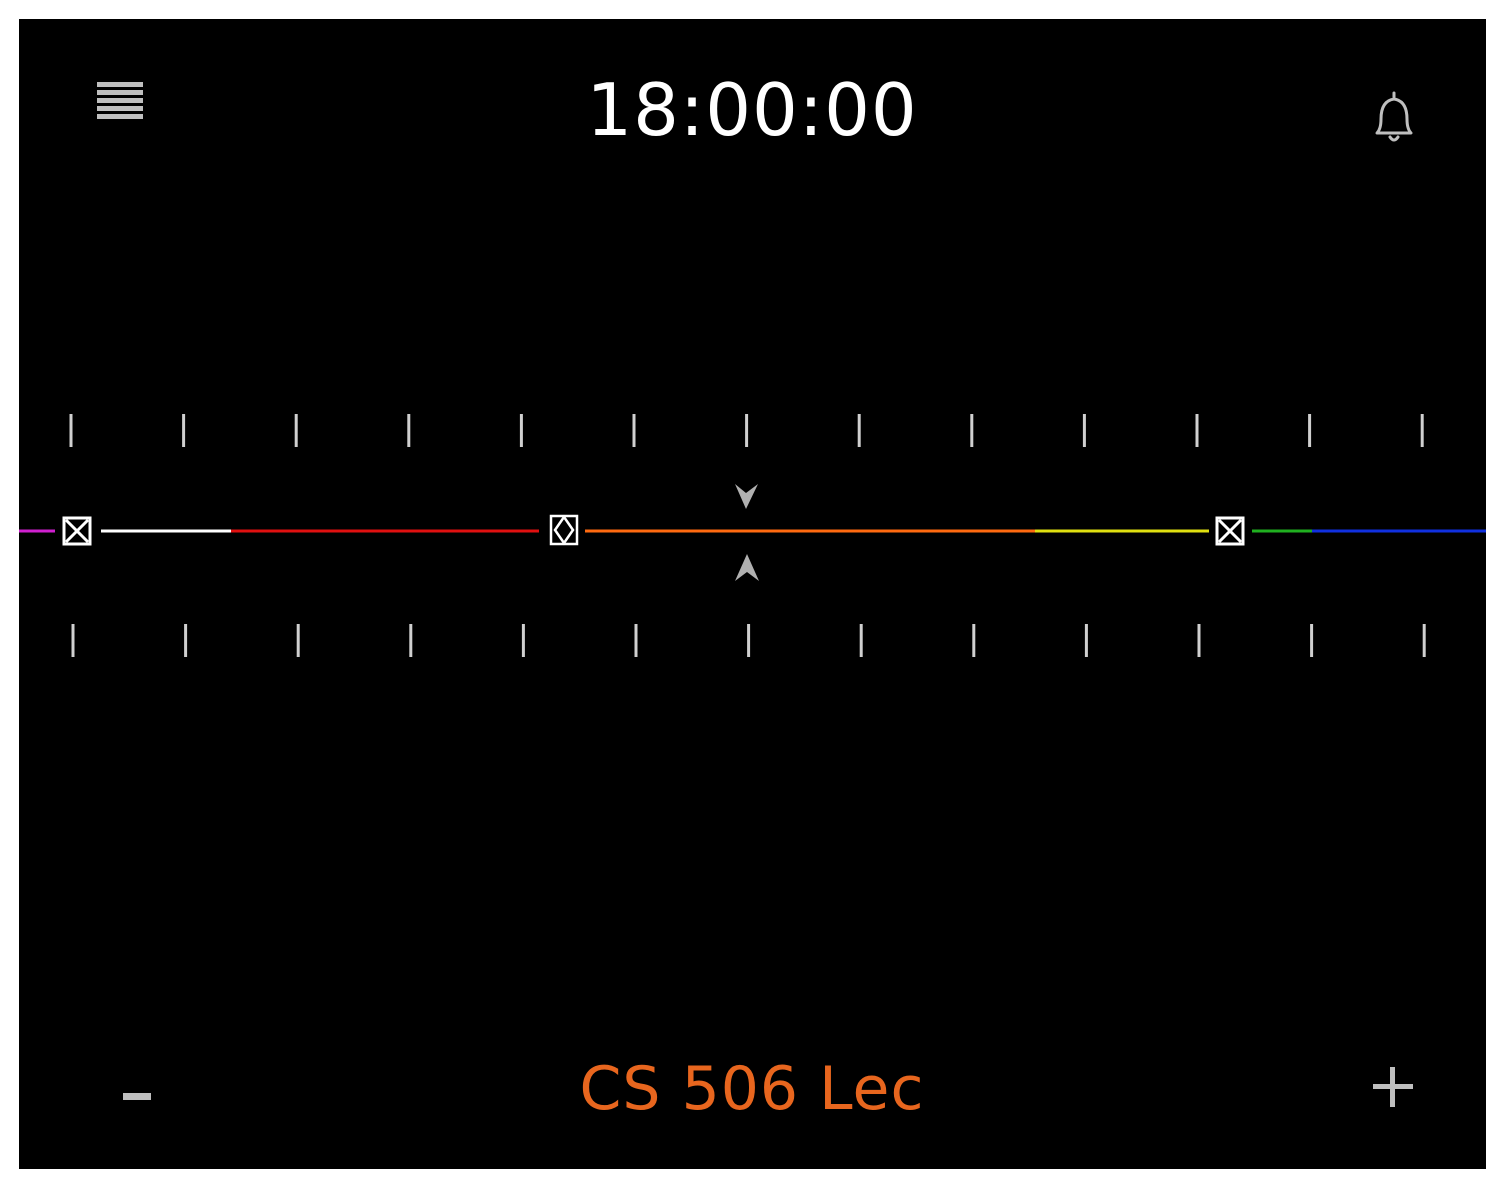  I want to click on zoom-in-button, so click(1393, 1087).